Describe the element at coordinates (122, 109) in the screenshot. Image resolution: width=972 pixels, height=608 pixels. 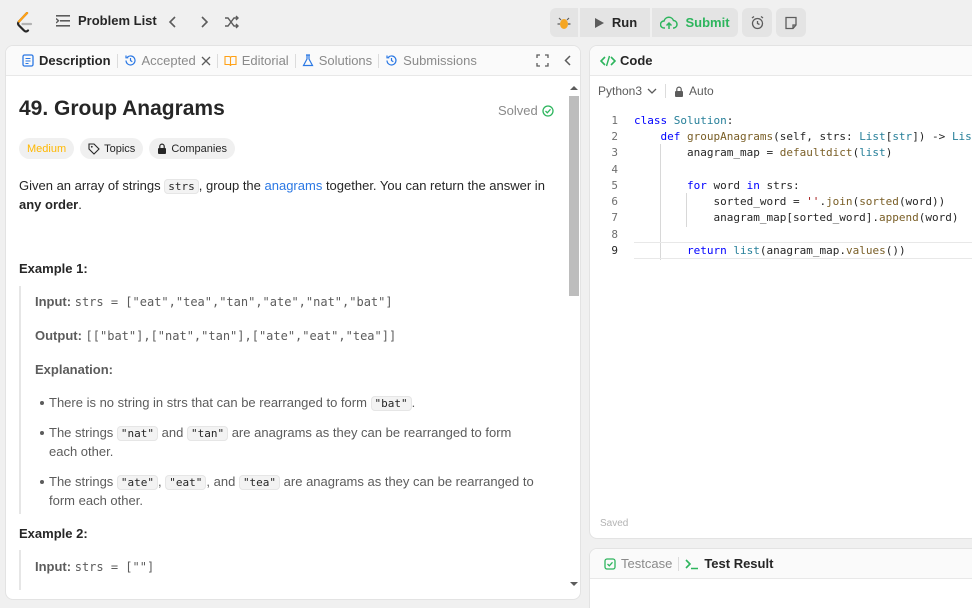
I see `problem-title: 49. Group Anagrams` at that location.